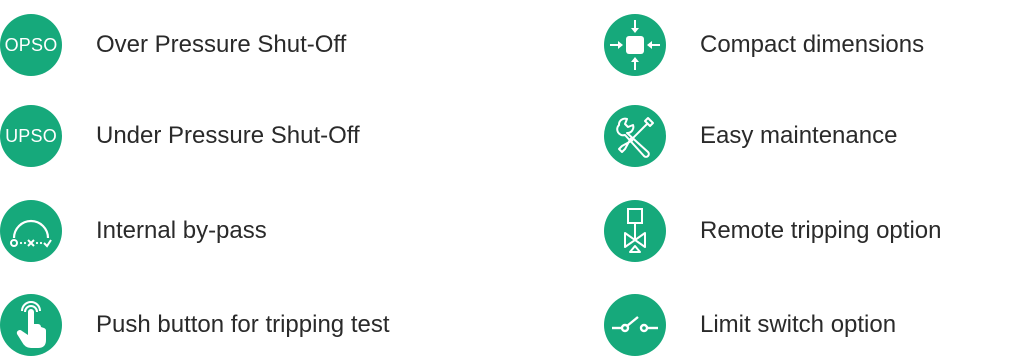  Describe the element at coordinates (228, 135) in the screenshot. I see `feature-label: Under Pressure Shut-Off` at that location.